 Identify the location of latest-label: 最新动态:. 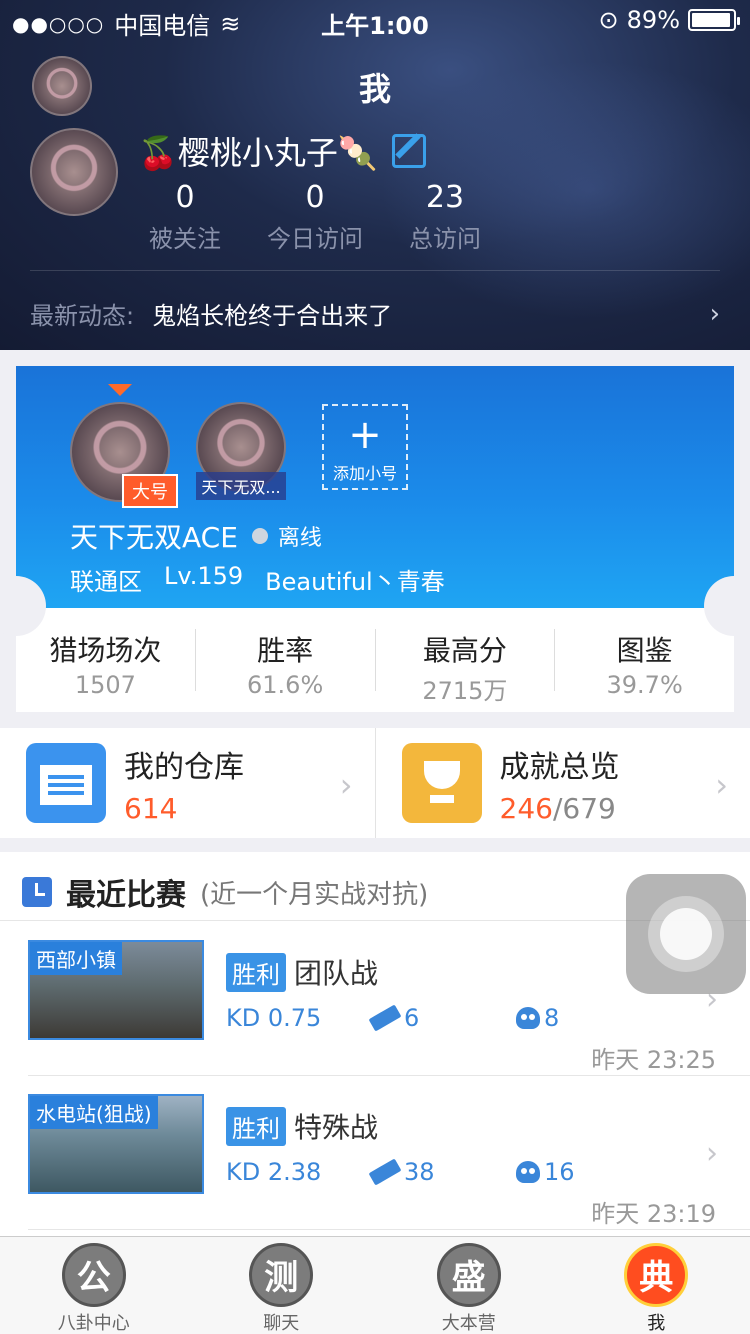
(82, 316).